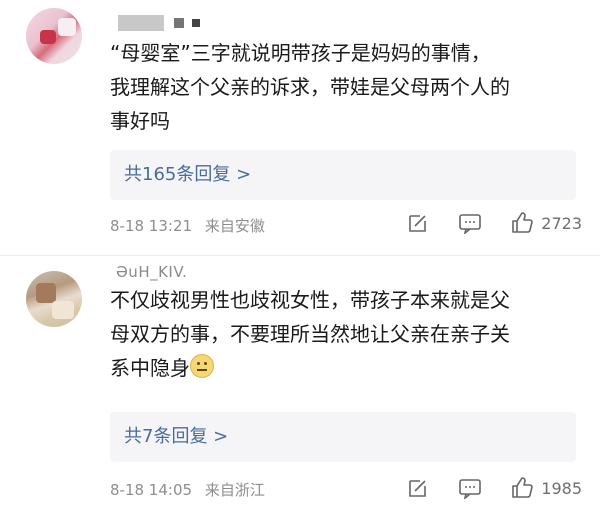 The height and width of the screenshot is (515, 600). Describe the element at coordinates (234, 226) in the screenshot. I see `location: 来自安徽` at that location.